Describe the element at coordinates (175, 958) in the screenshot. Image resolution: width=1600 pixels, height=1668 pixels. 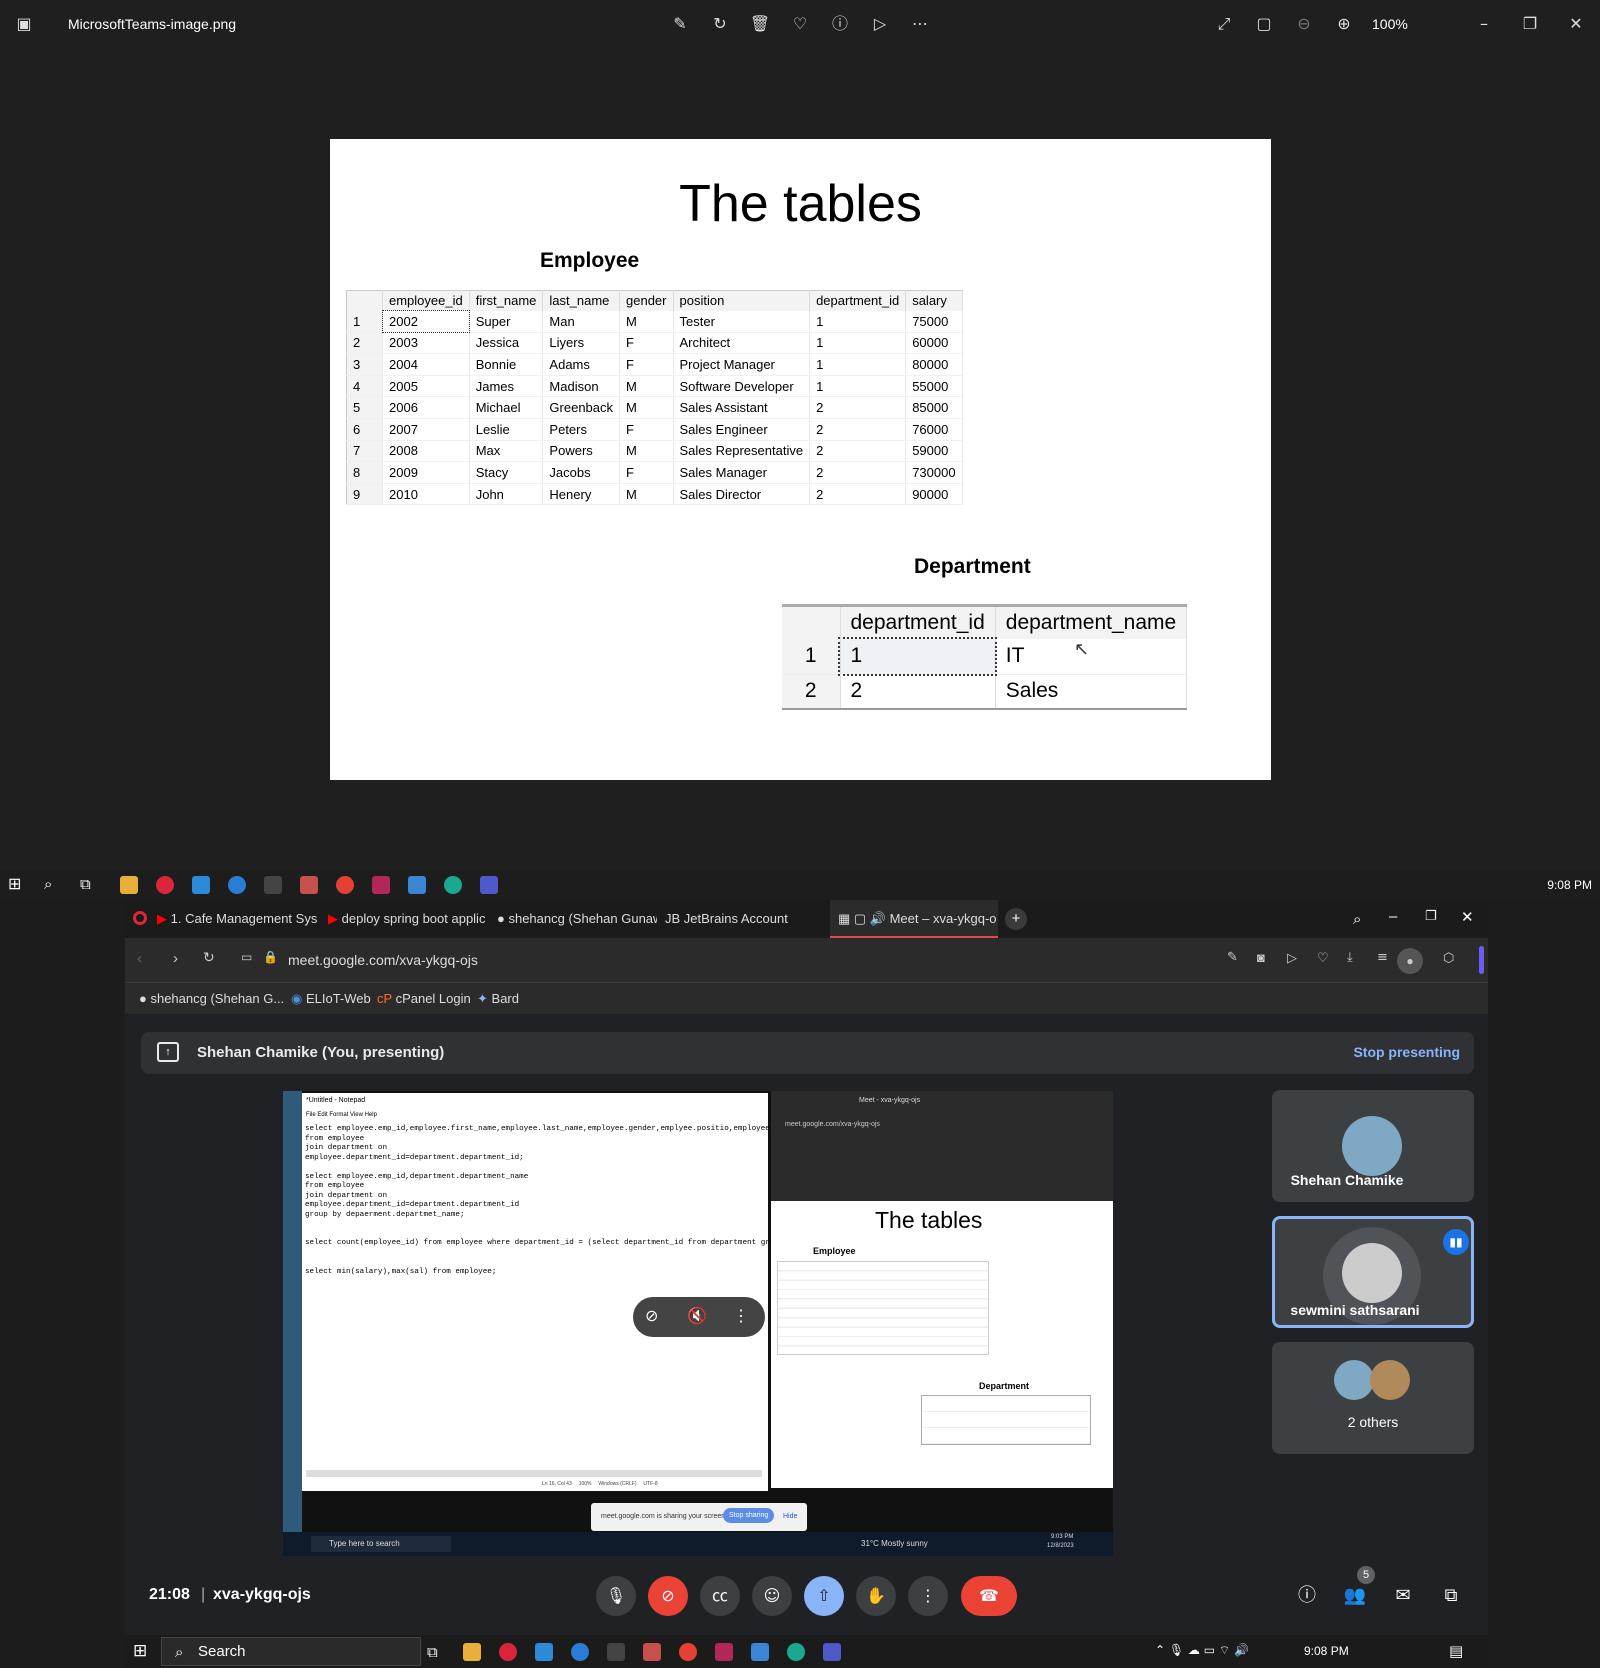
I see `forward-icon: ›` at that location.